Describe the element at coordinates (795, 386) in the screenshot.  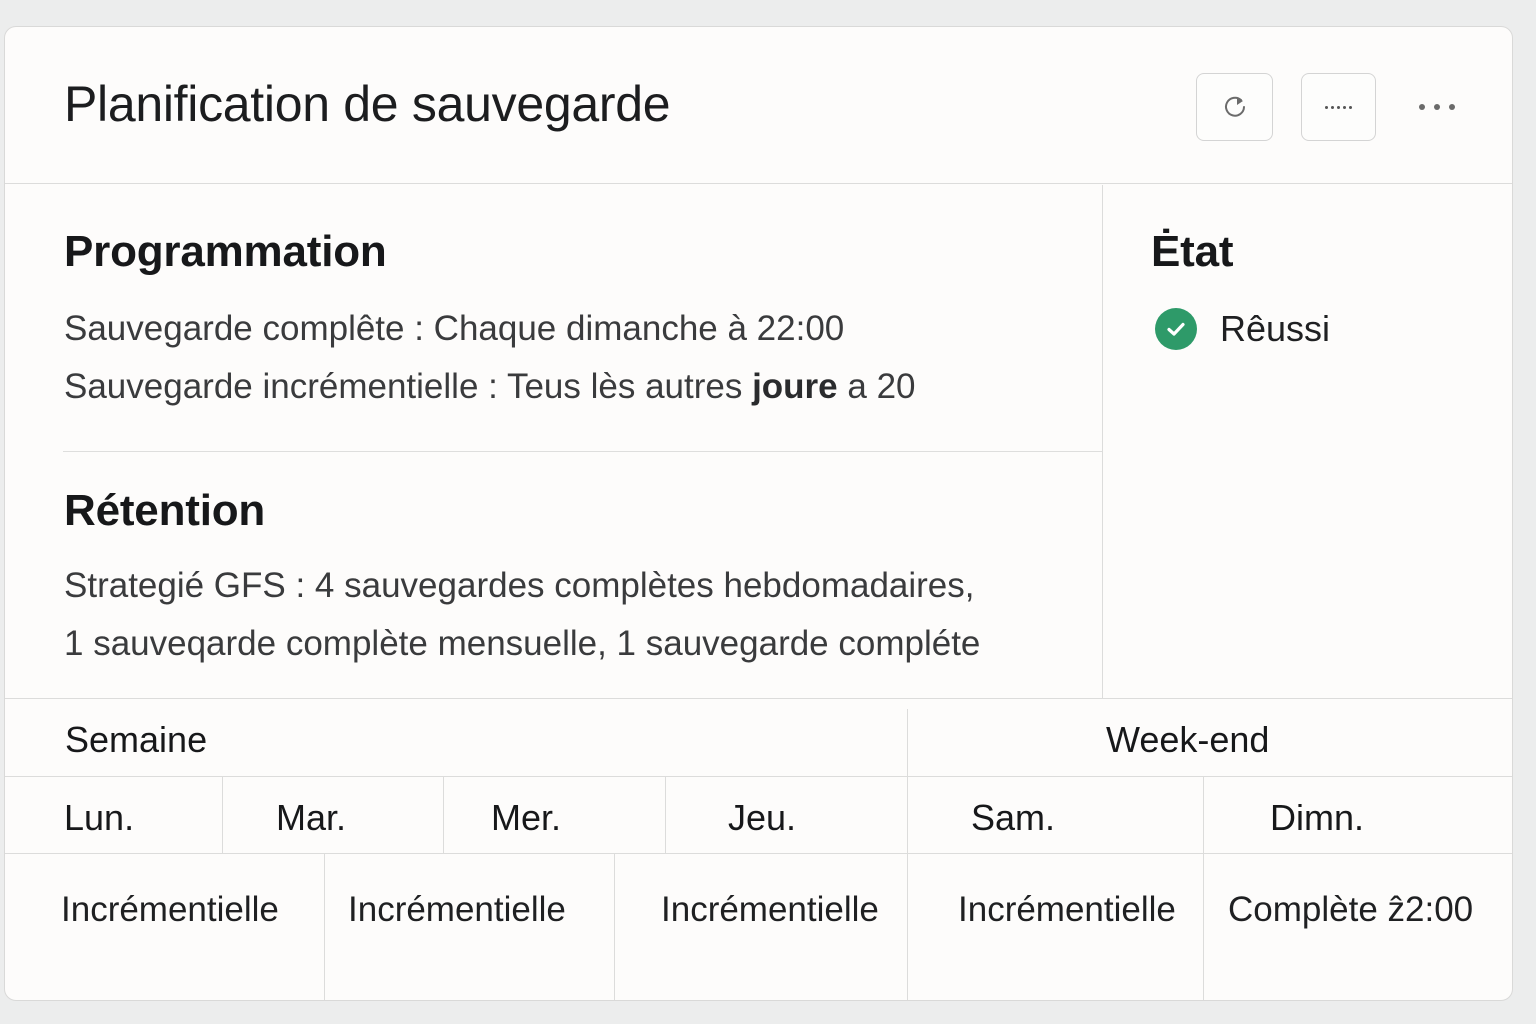
I see `incremental-bold: joure` at that location.